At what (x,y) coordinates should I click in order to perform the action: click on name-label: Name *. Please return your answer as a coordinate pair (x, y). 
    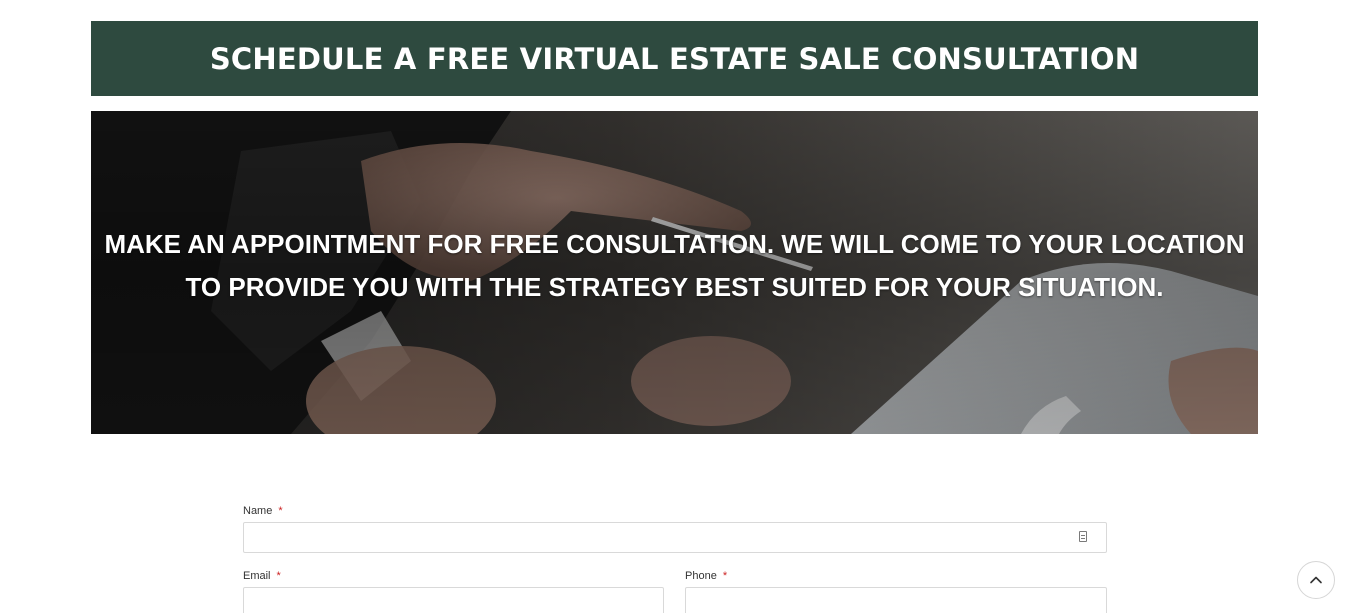
    Looking at the image, I should click on (263, 511).